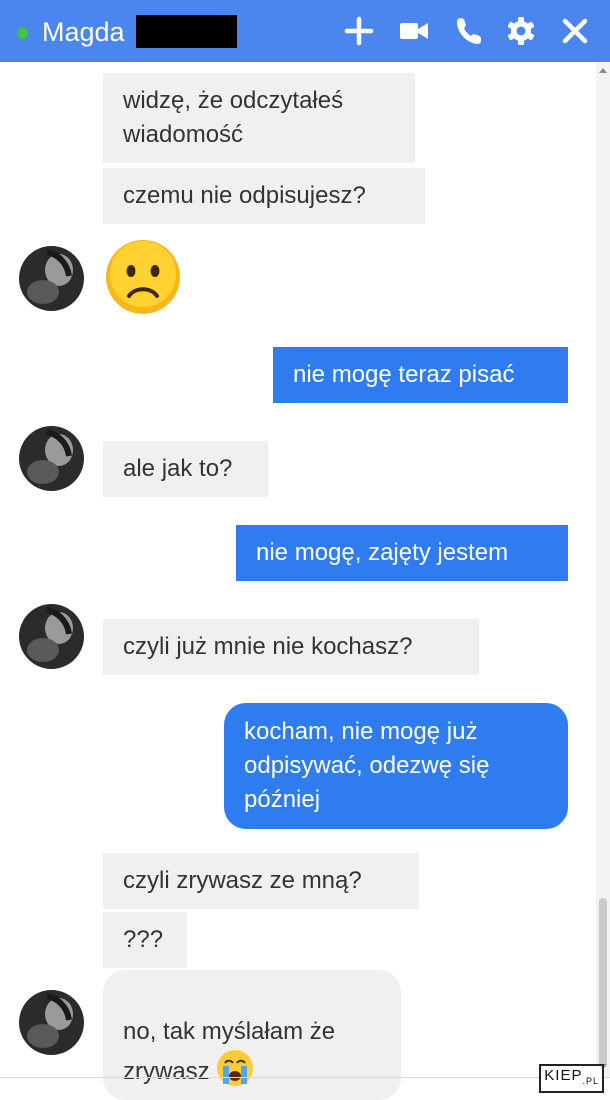 The image size is (610, 1100). Describe the element at coordinates (563, 1075) in the screenshot. I see `watermark-brand: KIEP` at that location.